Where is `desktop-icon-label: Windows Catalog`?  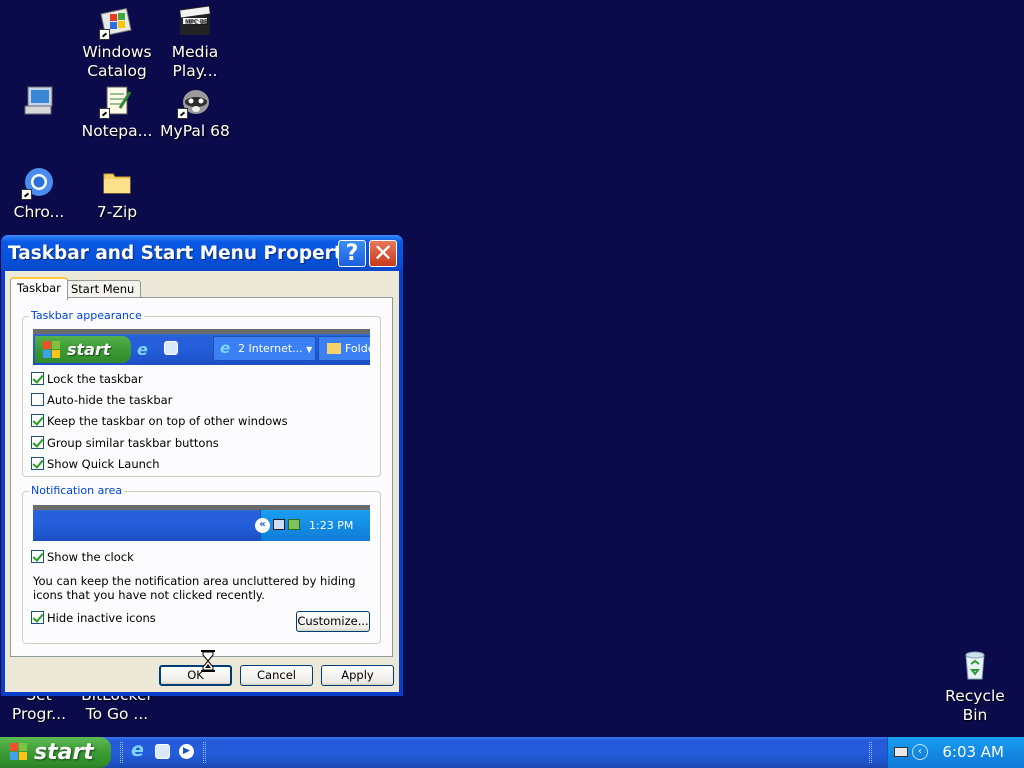
desktop-icon-label: Windows Catalog is located at coordinates (117, 61).